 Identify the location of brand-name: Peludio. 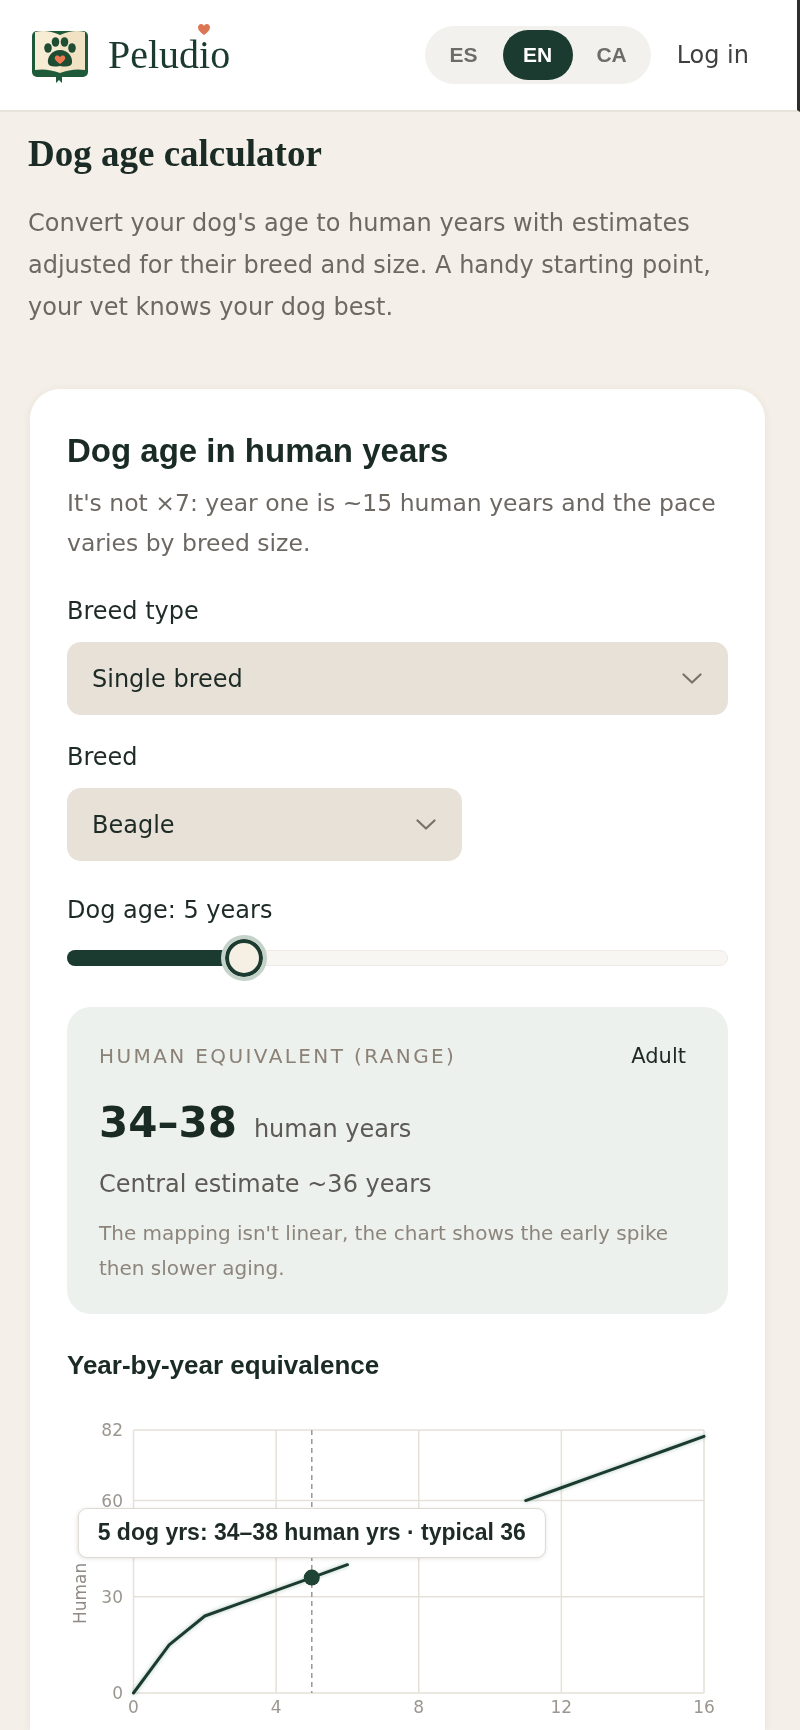
(169, 55).